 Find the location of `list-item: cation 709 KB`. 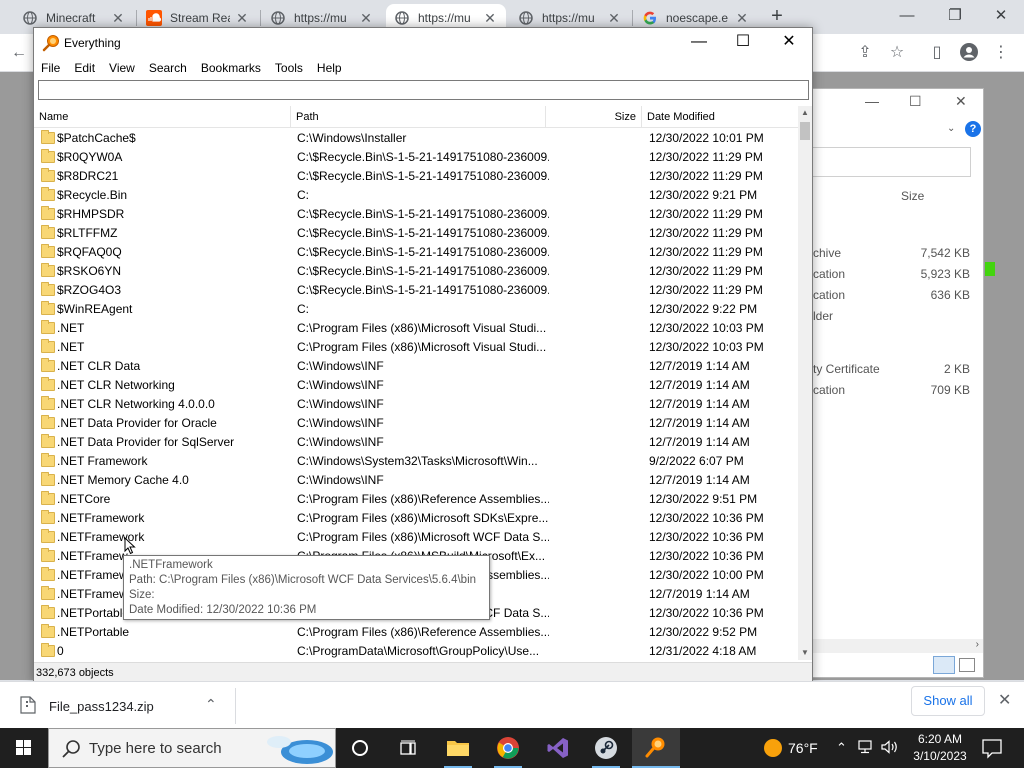

list-item: cation 709 KB is located at coordinates (895, 392).